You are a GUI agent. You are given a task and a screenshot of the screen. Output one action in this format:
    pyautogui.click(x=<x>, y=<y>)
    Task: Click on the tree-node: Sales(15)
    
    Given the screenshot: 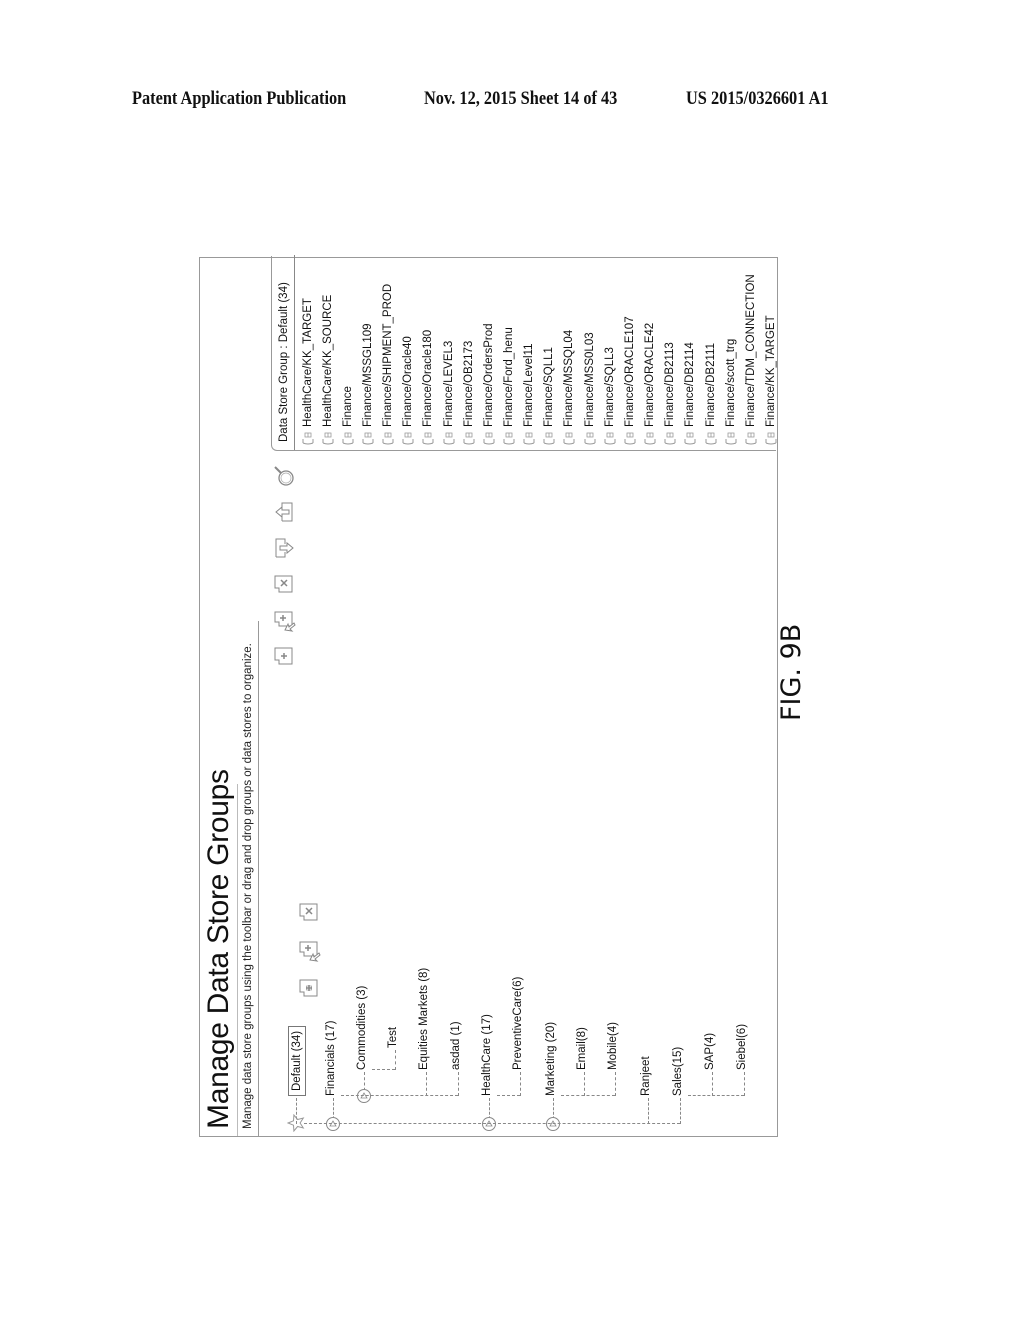 What is the action you would take?
    pyautogui.click(x=678, y=1071)
    